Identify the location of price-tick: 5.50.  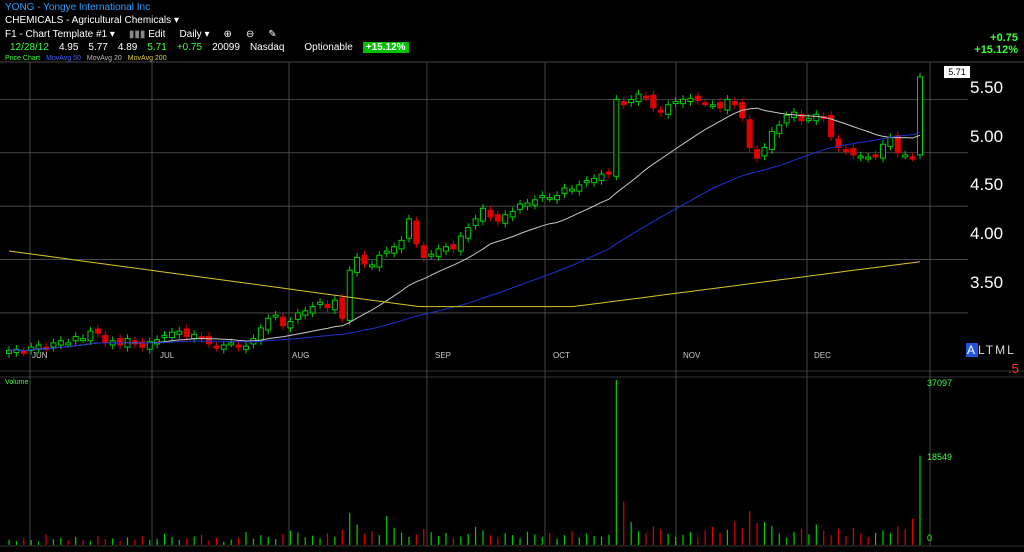
(987, 87).